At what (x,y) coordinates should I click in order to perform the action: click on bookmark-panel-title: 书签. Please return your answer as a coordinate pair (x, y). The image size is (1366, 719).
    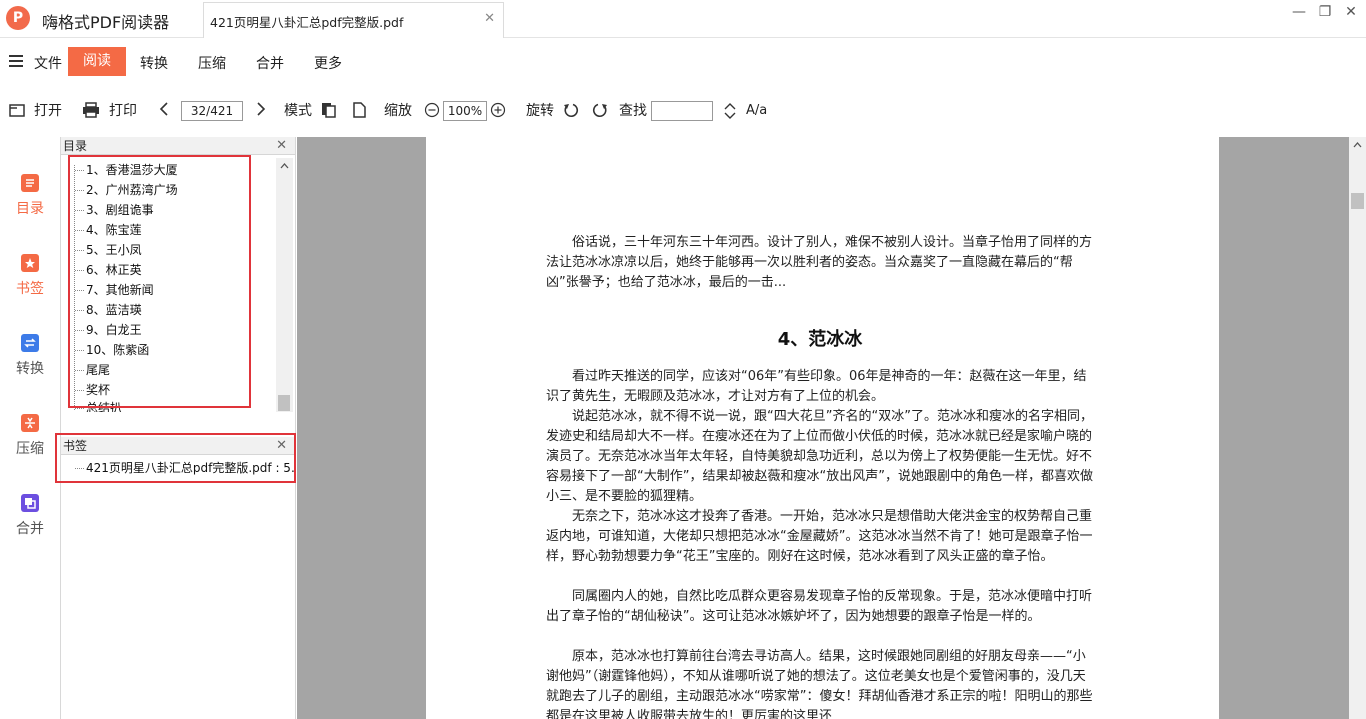
    Looking at the image, I should click on (75, 446).